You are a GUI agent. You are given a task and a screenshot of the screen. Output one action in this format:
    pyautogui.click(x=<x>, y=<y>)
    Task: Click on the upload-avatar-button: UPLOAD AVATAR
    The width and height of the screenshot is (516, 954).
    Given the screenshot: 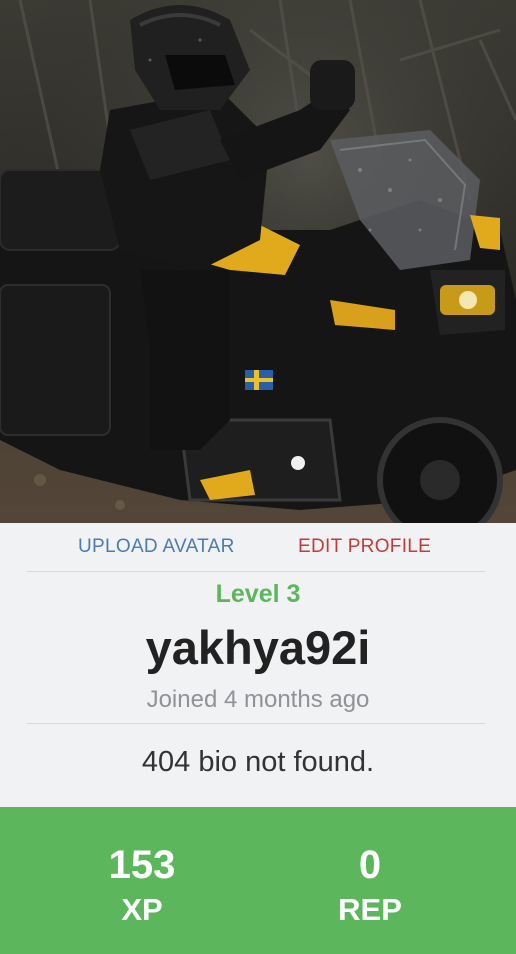 What is the action you would take?
    pyautogui.click(x=156, y=547)
    